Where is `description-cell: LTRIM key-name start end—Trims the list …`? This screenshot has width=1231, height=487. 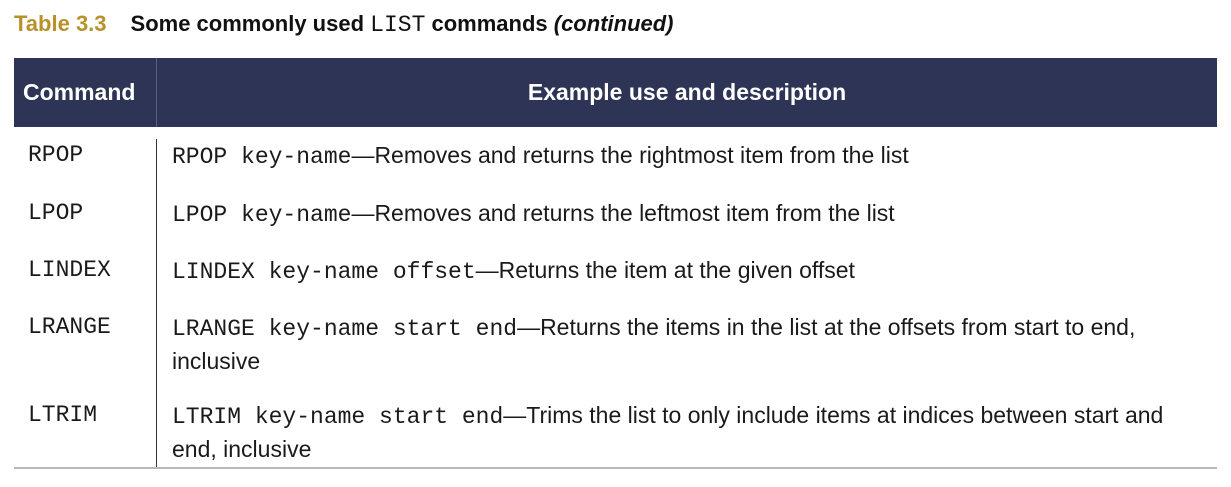 description-cell: LTRIM key-name start end—Trims the list … is located at coordinates (687, 427).